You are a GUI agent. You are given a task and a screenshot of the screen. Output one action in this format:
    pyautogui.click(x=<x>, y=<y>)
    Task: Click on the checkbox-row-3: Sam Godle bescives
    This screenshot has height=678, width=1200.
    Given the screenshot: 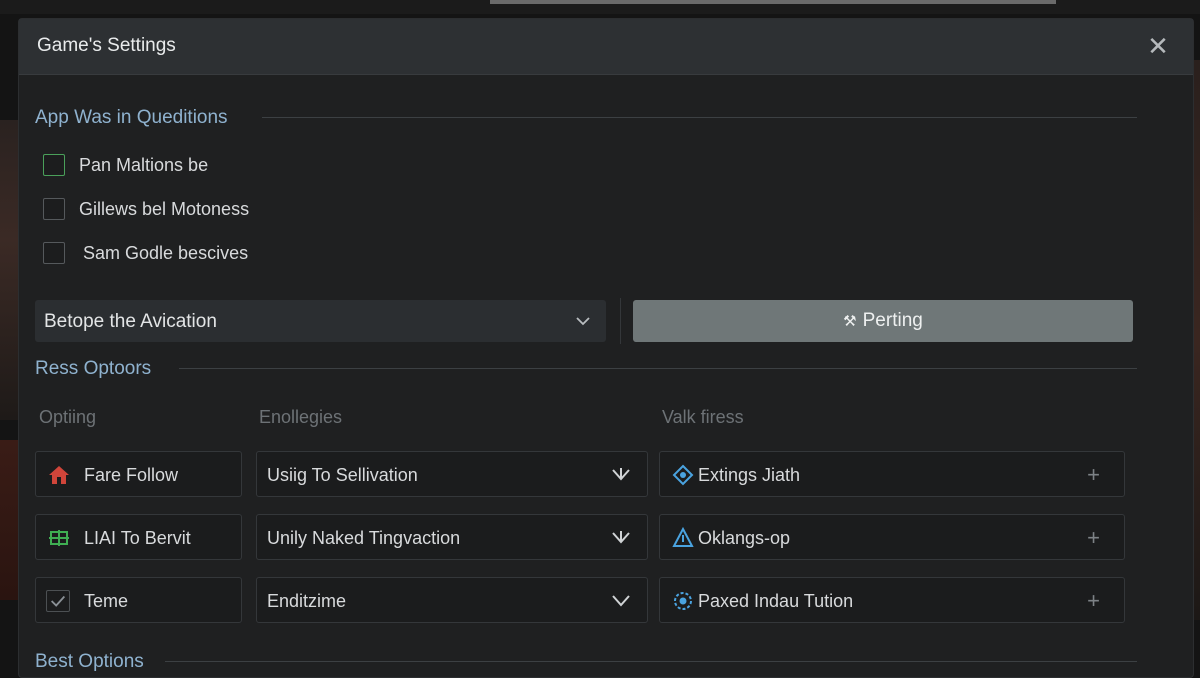 What is the action you would take?
    pyautogui.click(x=145, y=253)
    